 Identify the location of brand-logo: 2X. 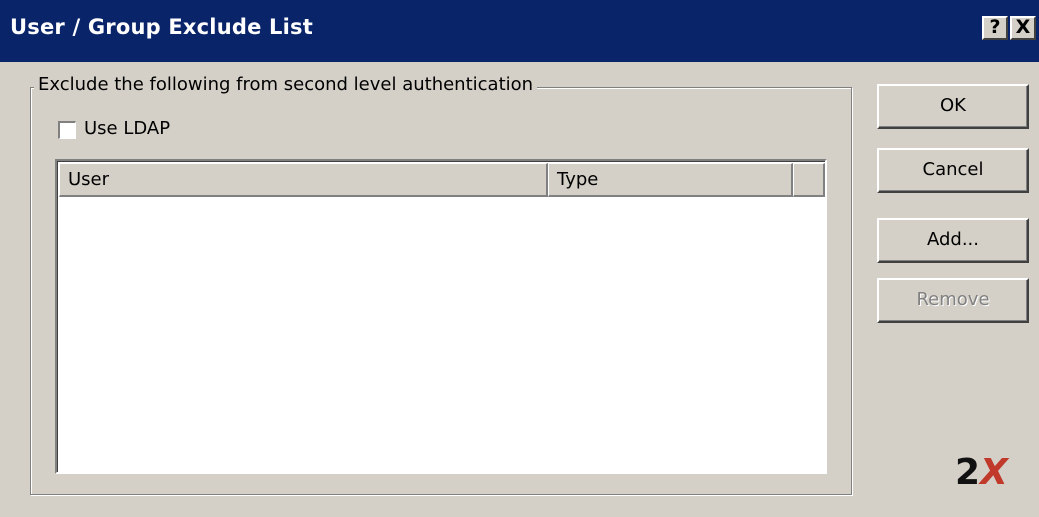
(981, 472).